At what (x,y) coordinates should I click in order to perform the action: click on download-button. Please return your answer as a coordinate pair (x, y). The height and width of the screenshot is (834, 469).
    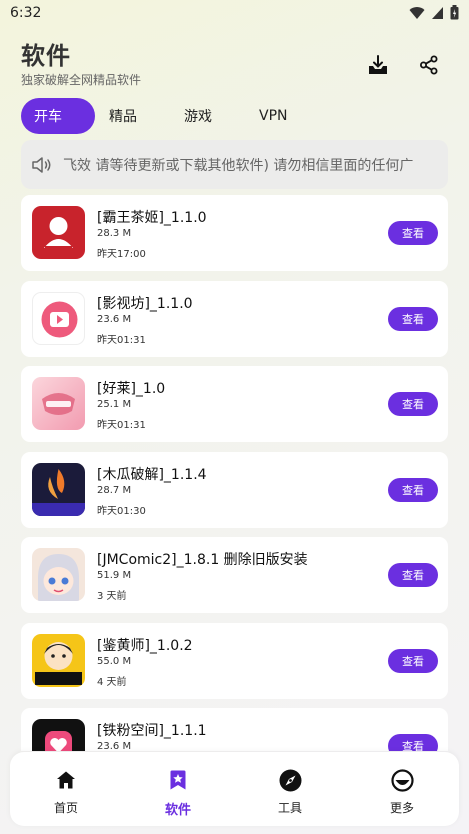
    Looking at the image, I should click on (378, 65).